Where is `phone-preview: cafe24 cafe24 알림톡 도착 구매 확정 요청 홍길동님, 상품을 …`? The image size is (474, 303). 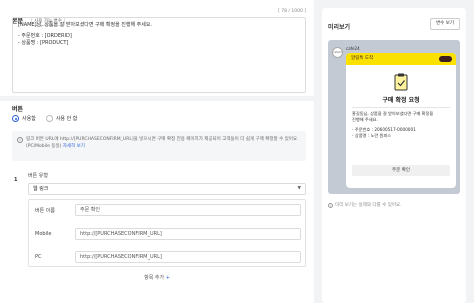
phone-preview: cafe24 cafe24 알림톡 도착 구매 확정 요청 홍길동님, 상품을 … is located at coordinates (394, 117).